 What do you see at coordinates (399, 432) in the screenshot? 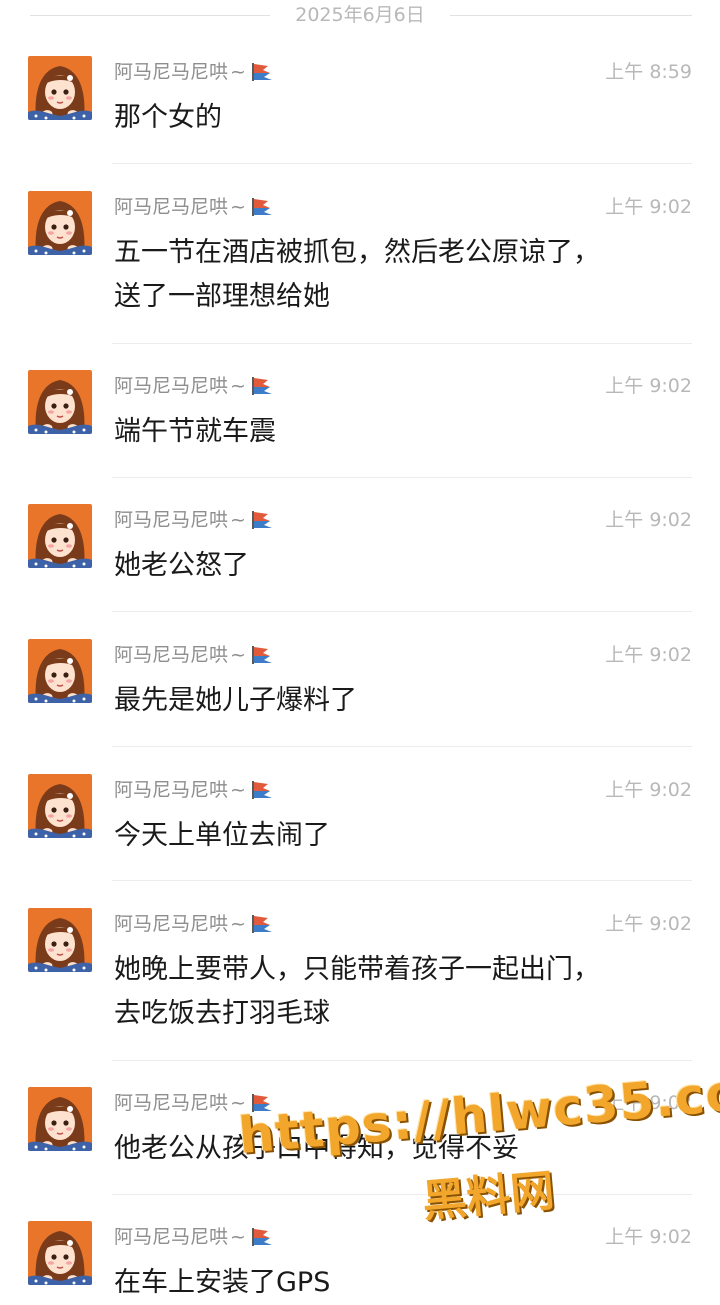
I see `message-text: 端午节就车震` at bounding box center [399, 432].